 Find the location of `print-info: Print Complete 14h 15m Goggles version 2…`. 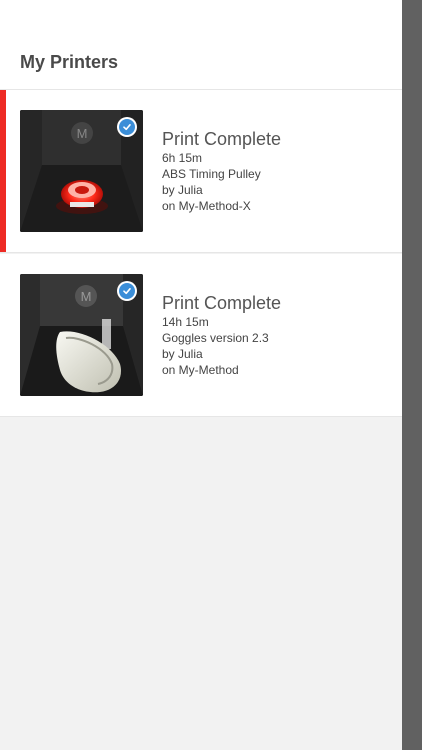

print-info: Print Complete 14h 15m Goggles version 2… is located at coordinates (221, 335).